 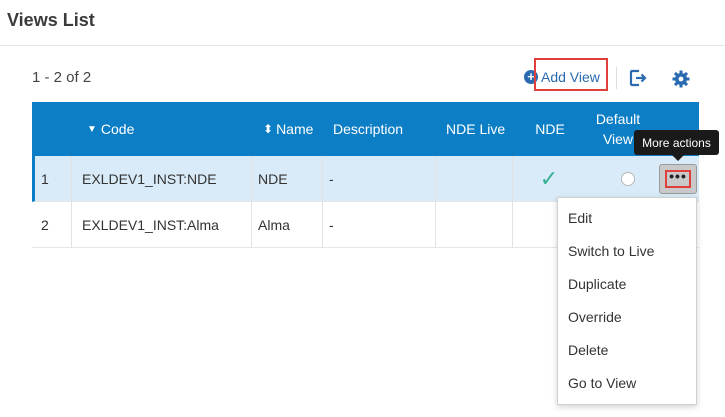 What do you see at coordinates (117, 129) in the screenshot?
I see `column-header-code-label: Code` at bounding box center [117, 129].